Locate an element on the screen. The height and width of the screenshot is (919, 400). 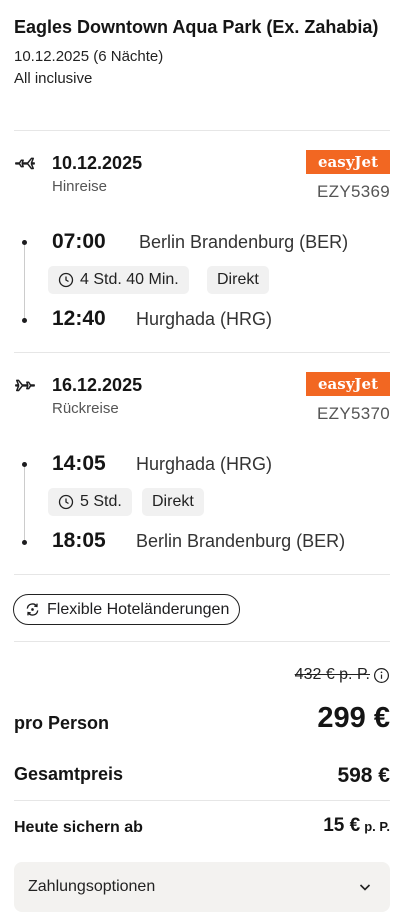
outbound-flight-number: EZY5369 is located at coordinates (353, 191).